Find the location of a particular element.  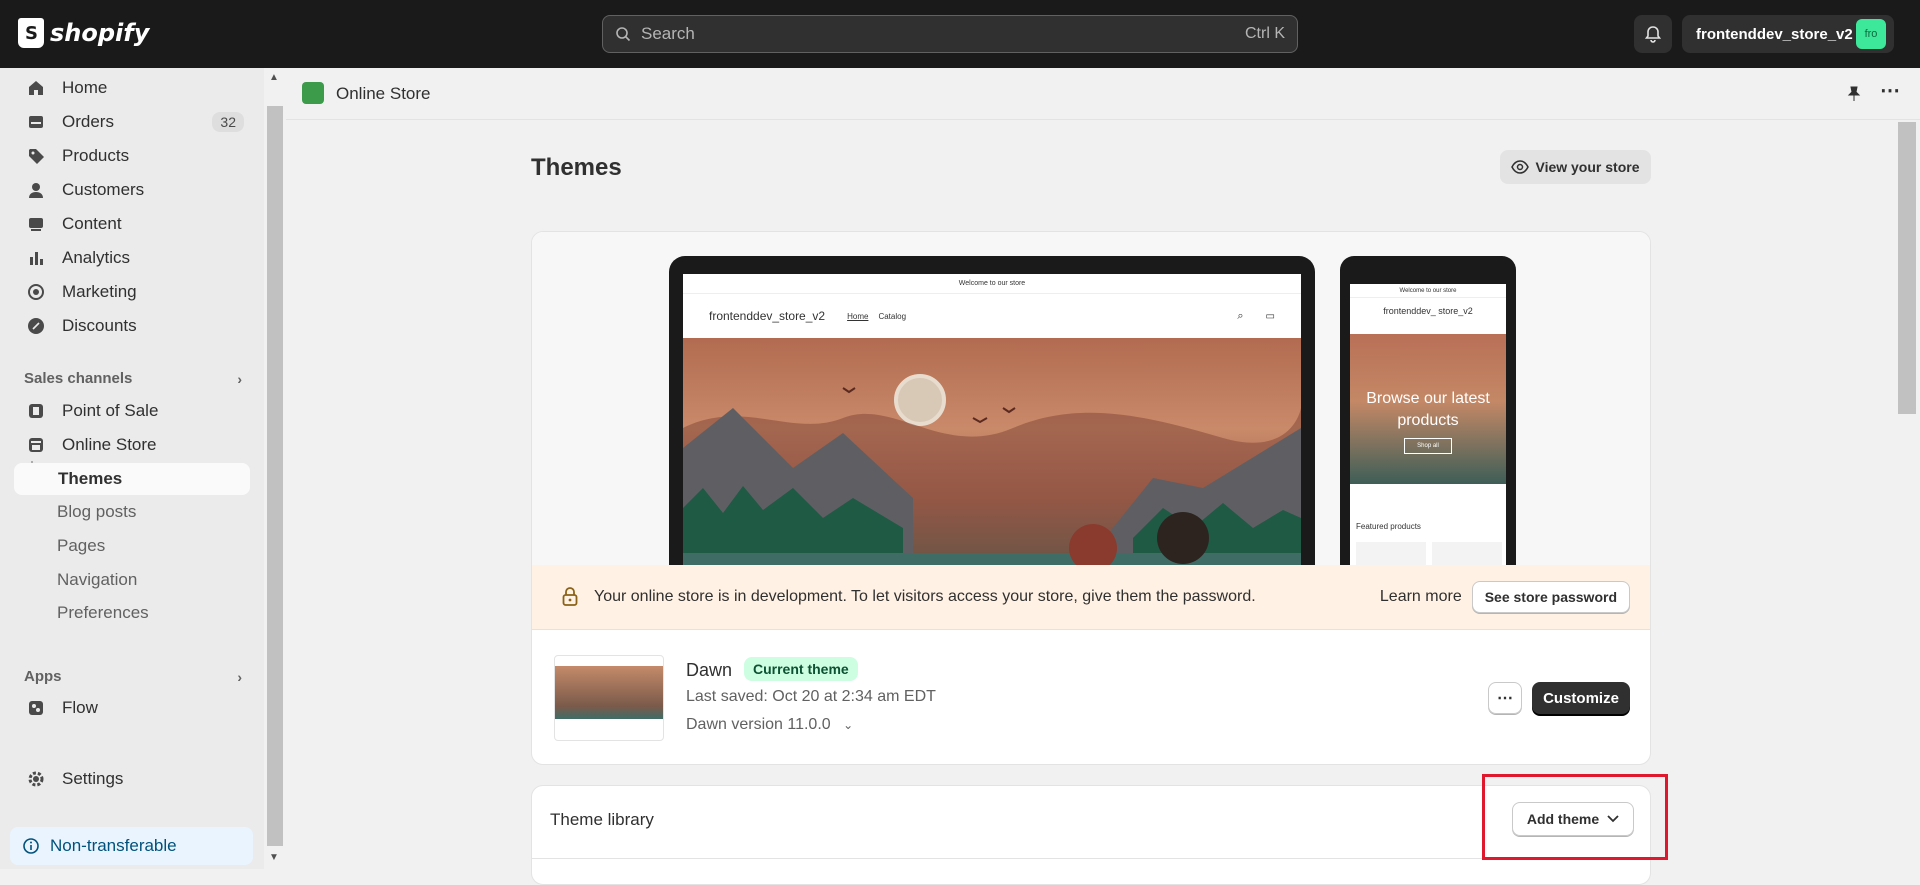

search-placeholder: Search is located at coordinates (668, 33).